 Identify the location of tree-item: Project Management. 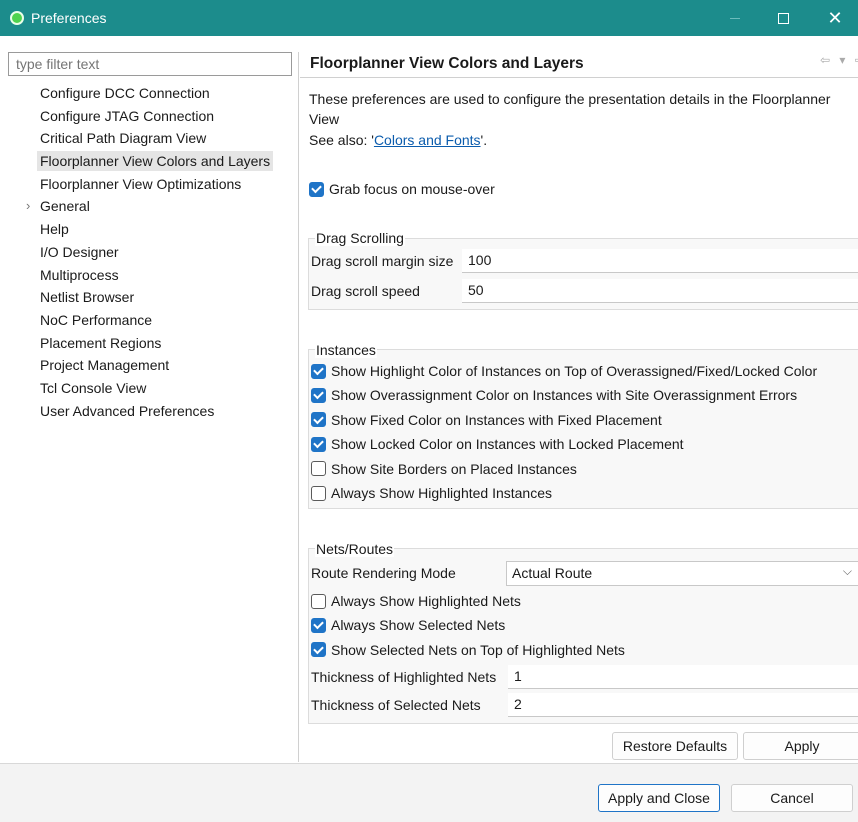
(155, 365).